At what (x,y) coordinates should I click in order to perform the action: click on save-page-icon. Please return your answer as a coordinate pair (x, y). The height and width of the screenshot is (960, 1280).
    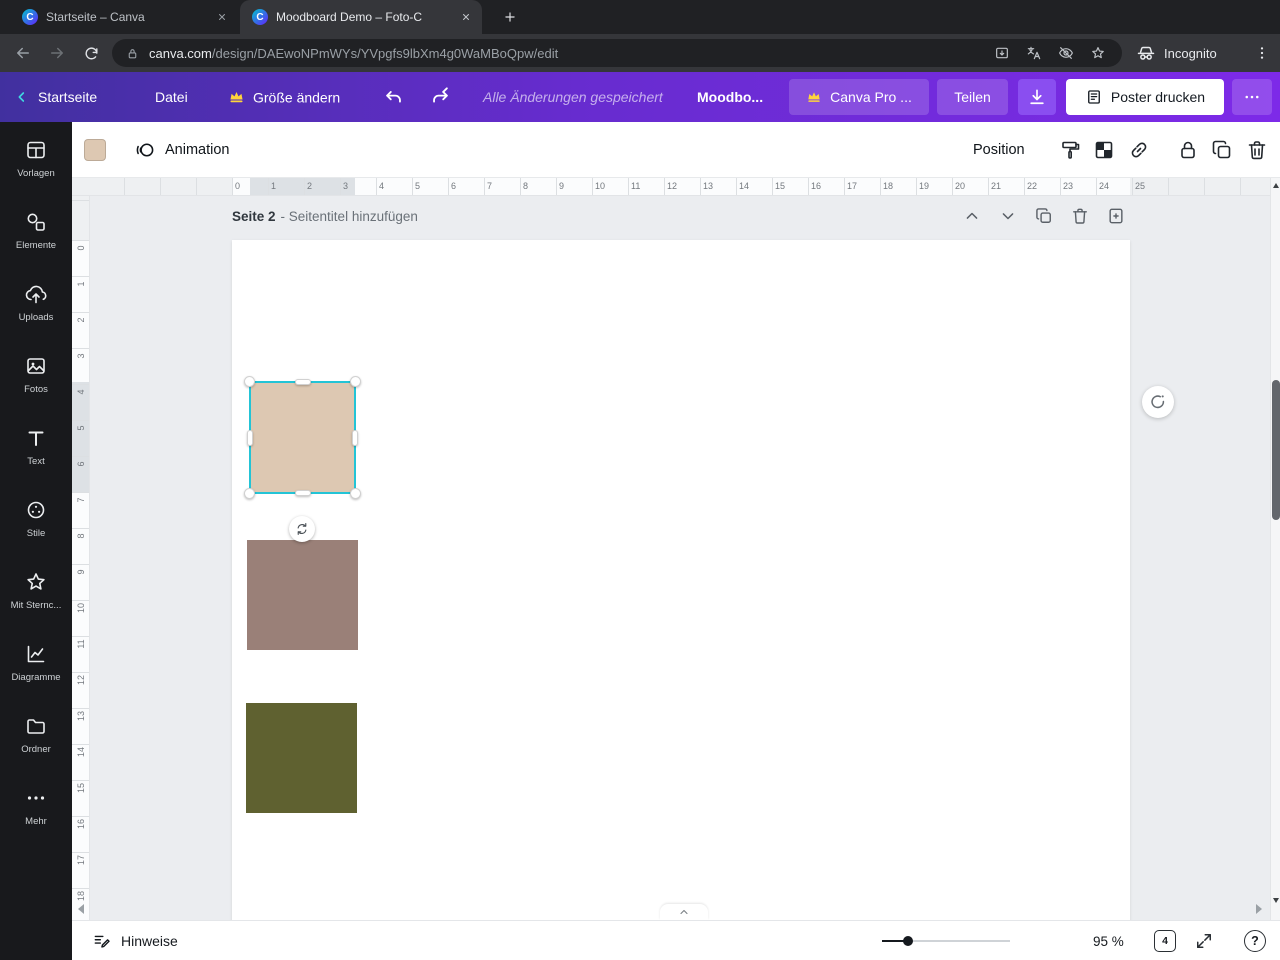
    Looking at the image, I should click on (1002, 53).